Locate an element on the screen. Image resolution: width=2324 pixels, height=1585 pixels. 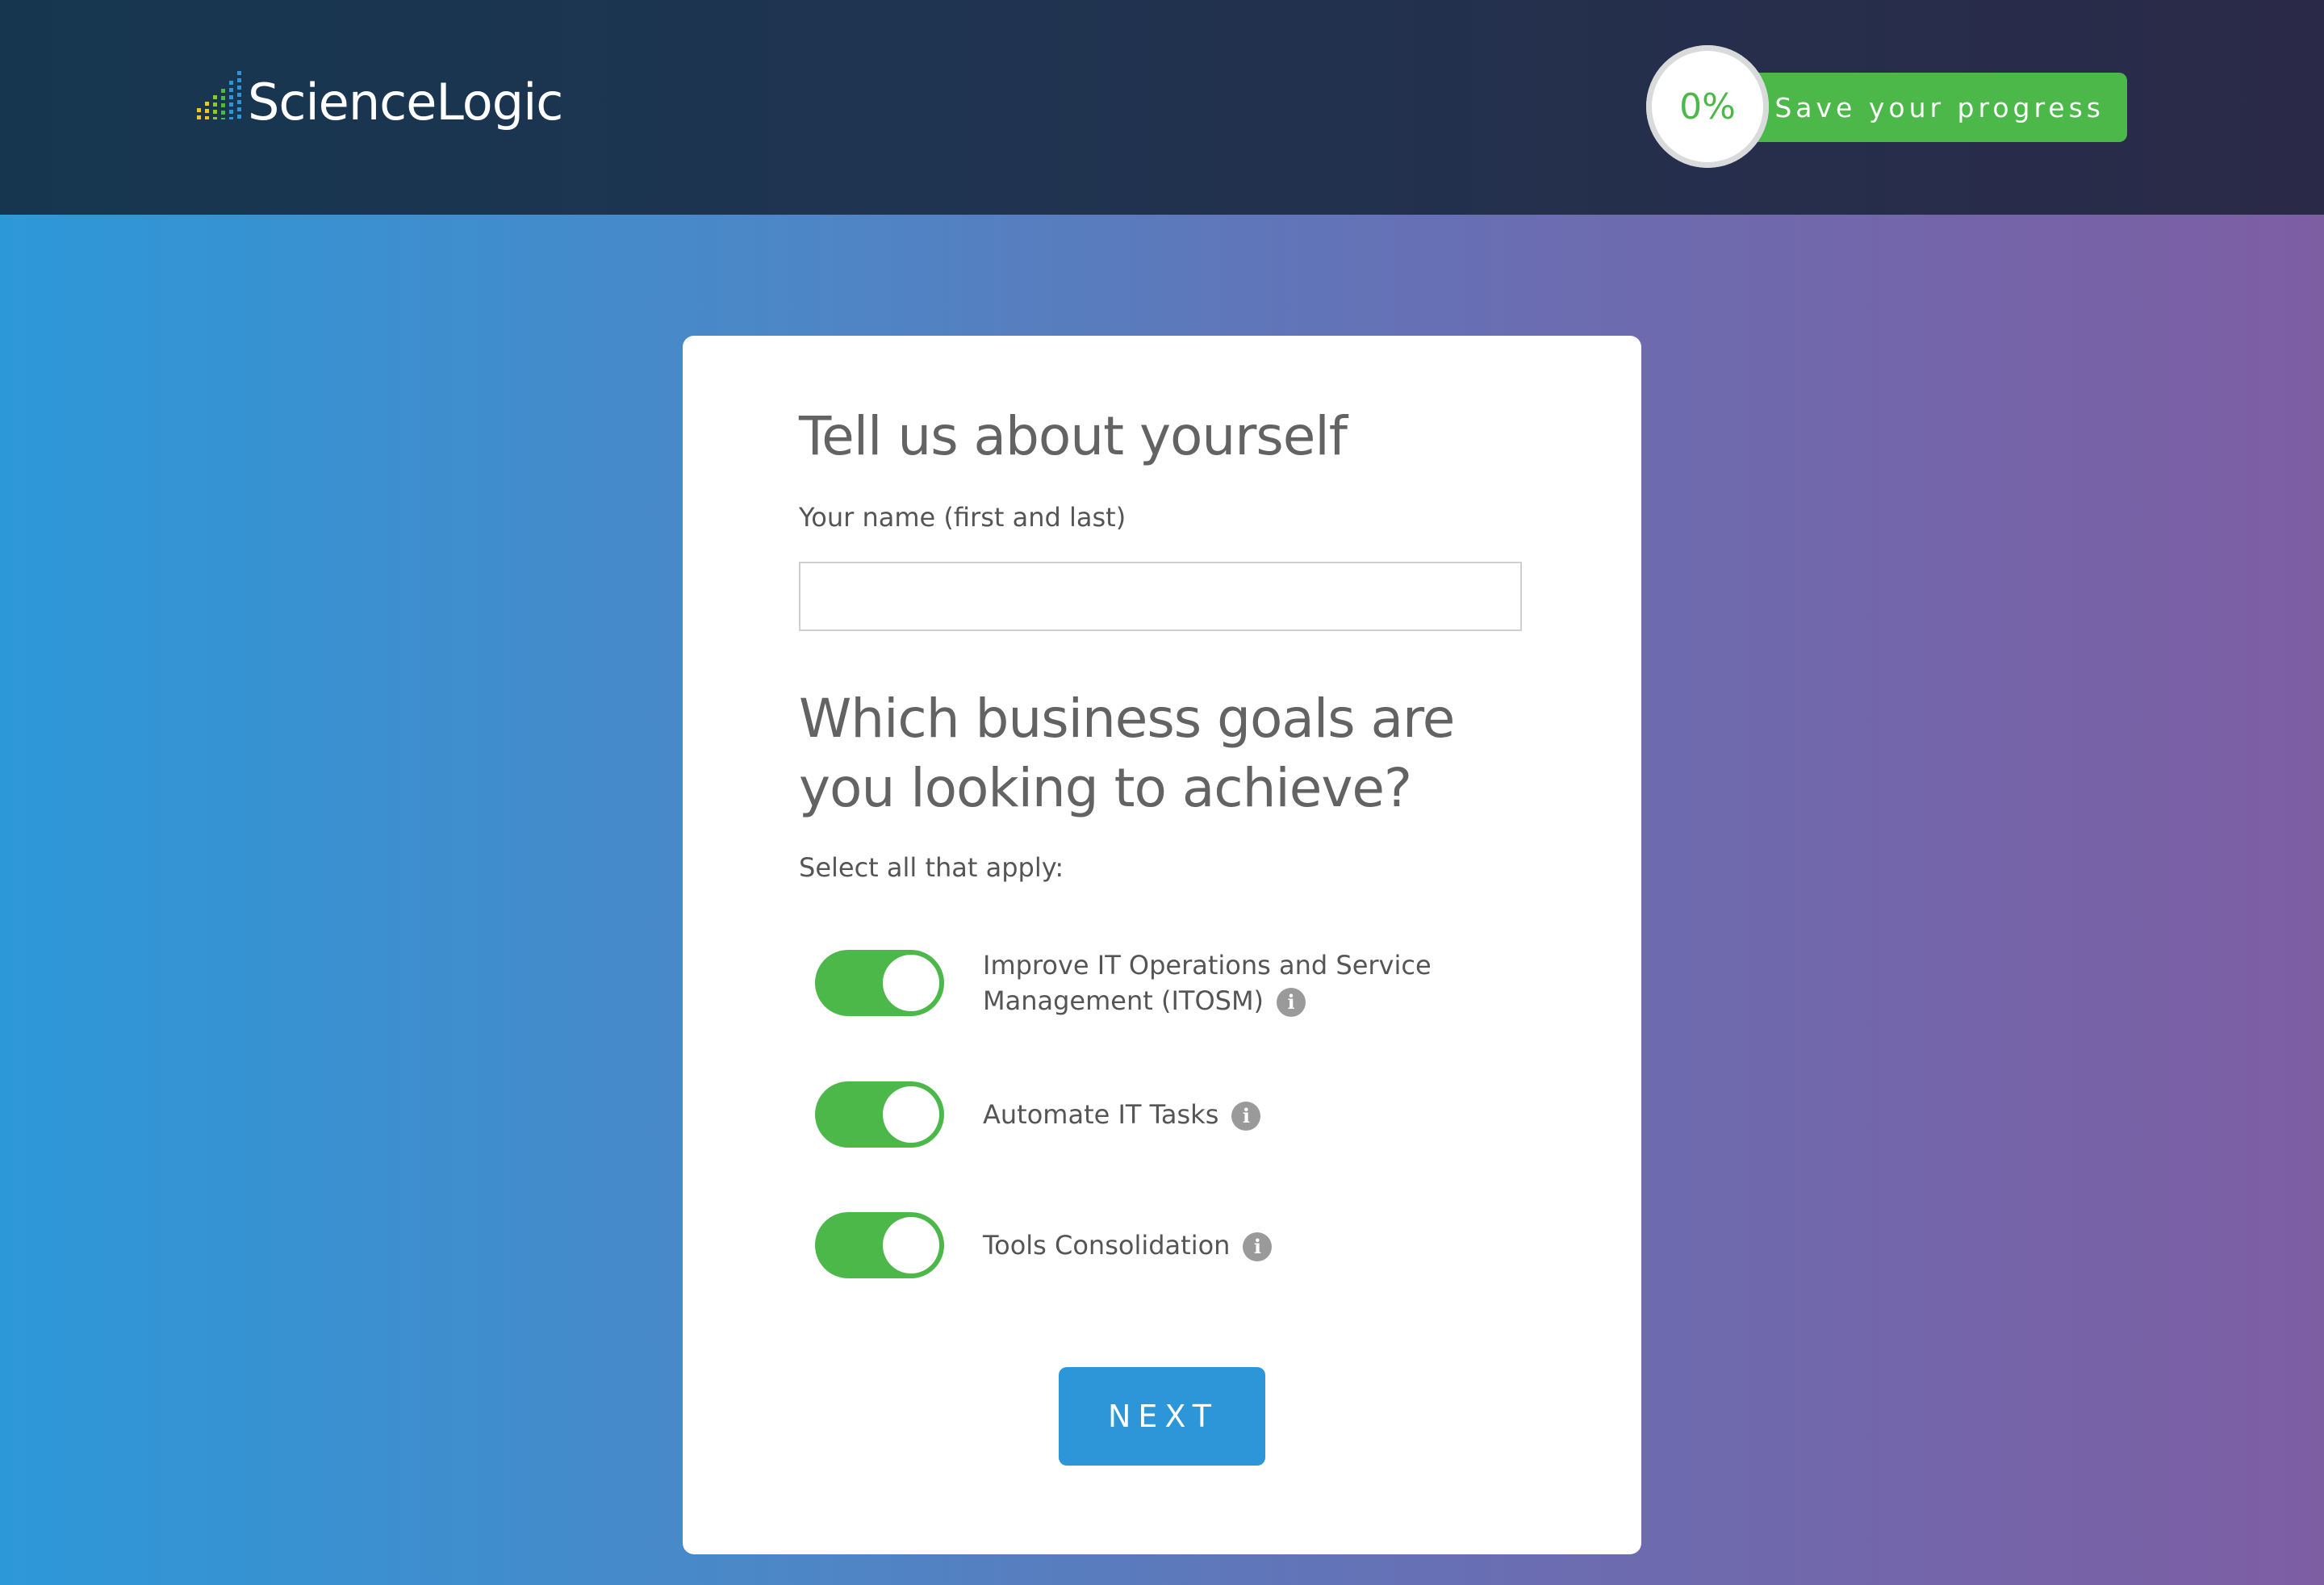
save-progress-button: Save your progress is located at coordinates (1923, 108).